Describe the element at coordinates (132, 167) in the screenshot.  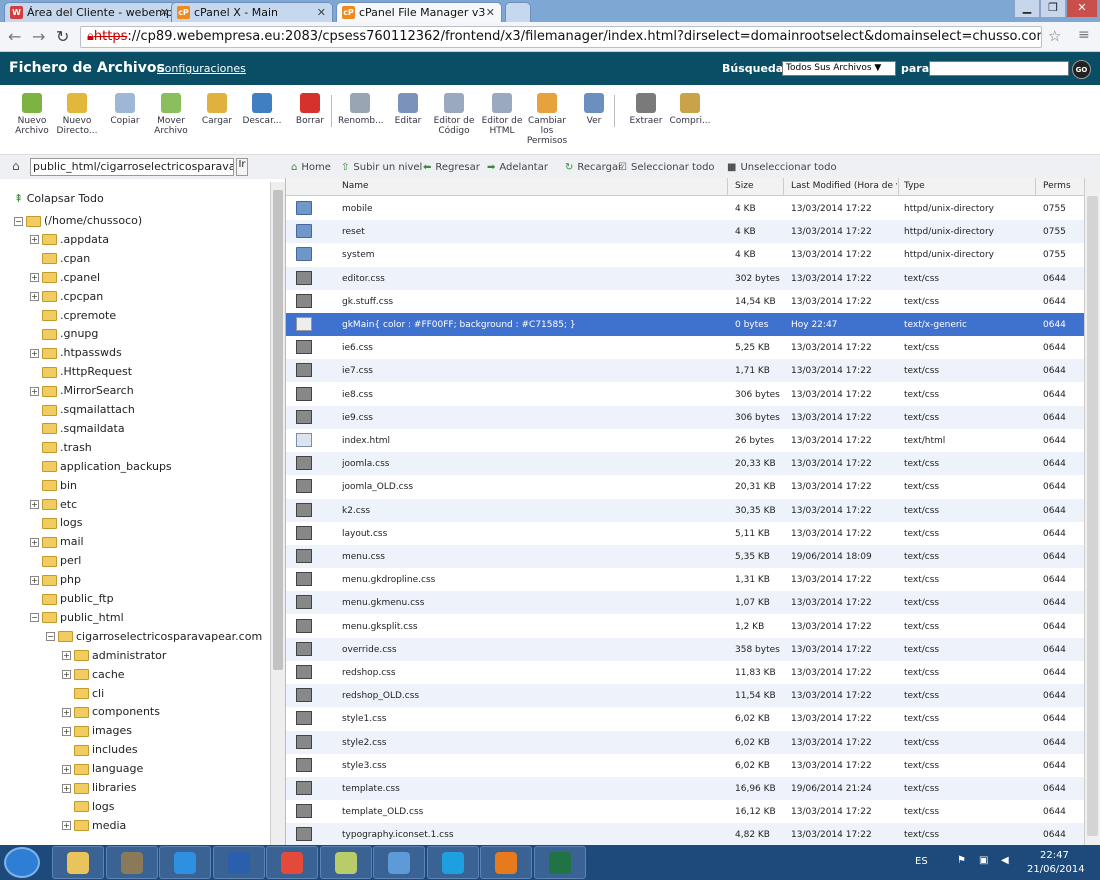
I see `path-input: public_html/cigarroselectricosparavapea` at that location.